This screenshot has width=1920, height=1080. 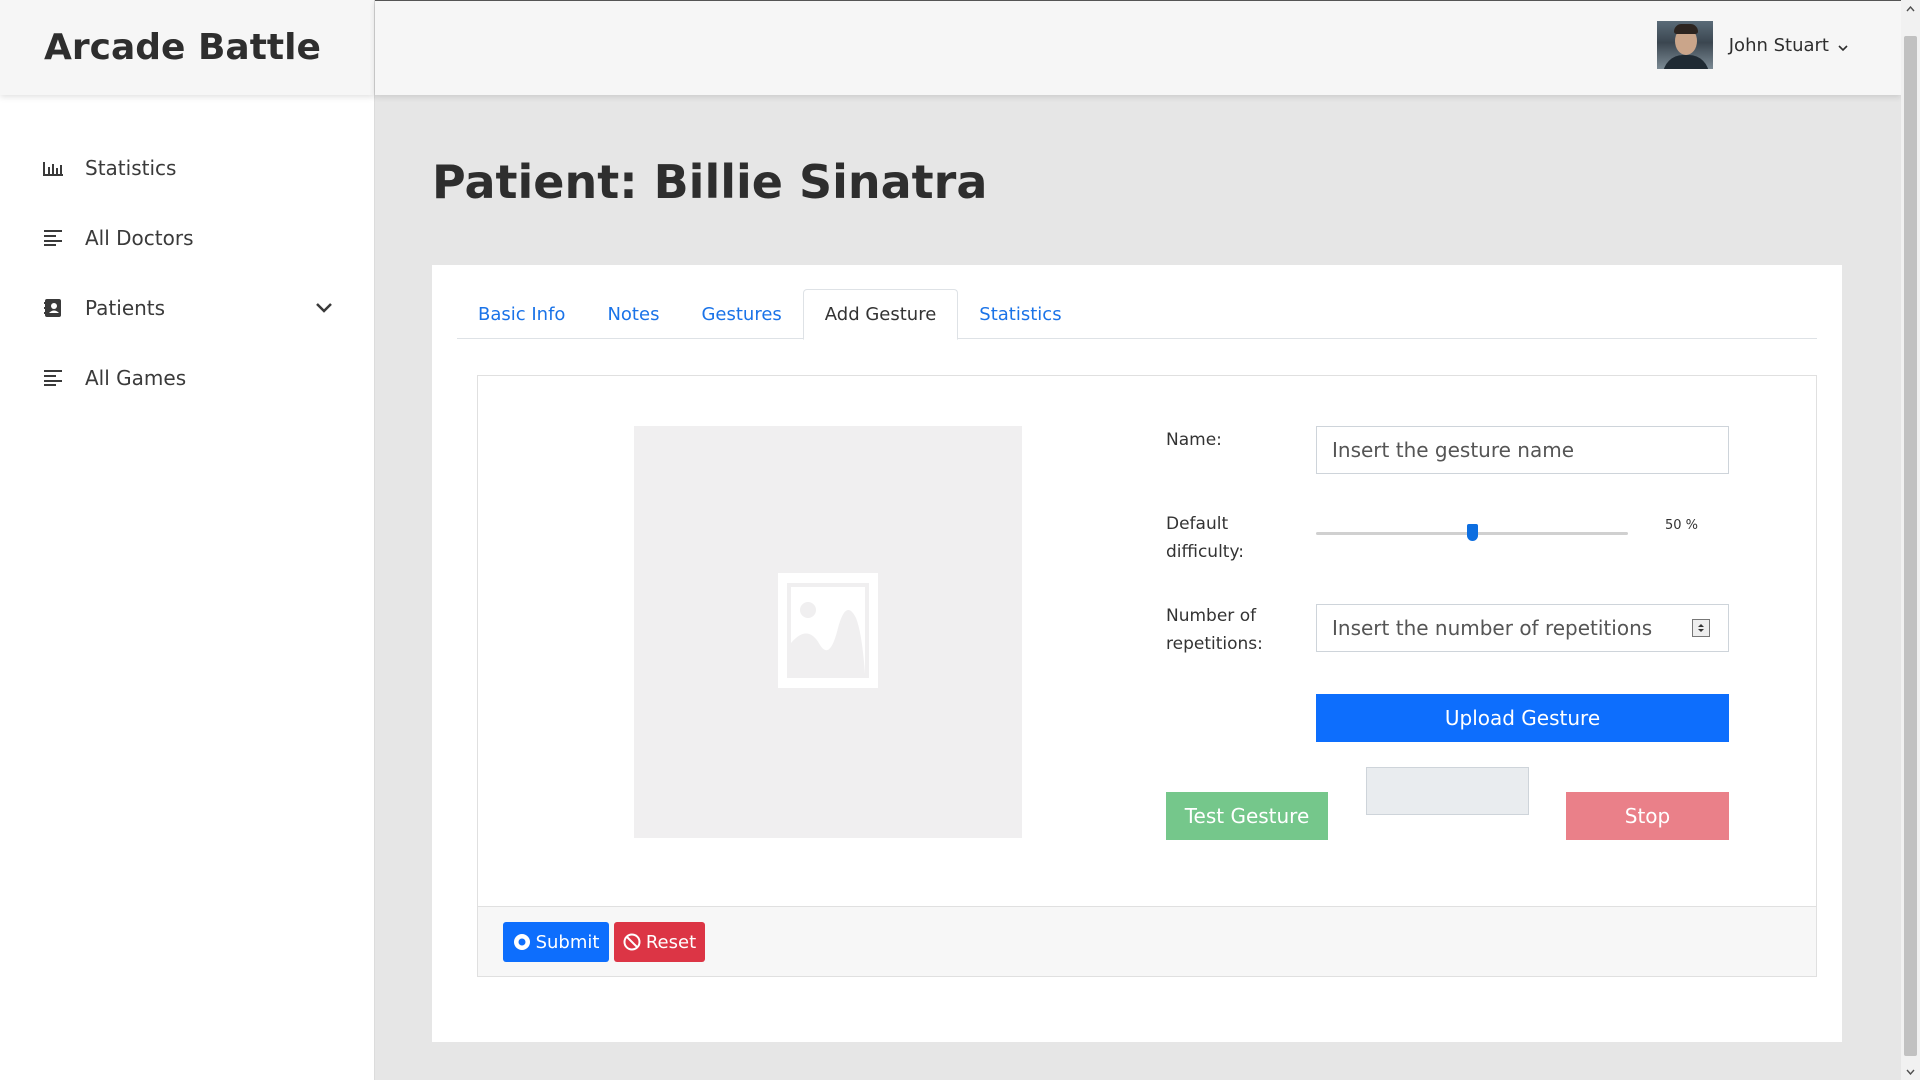 I want to click on user-name: John Stuart, so click(x=1778, y=45).